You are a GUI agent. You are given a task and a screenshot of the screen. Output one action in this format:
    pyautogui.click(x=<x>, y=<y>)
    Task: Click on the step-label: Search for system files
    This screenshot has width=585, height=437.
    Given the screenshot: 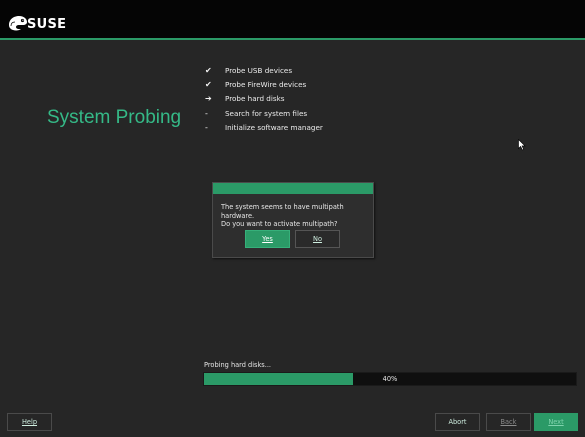 What is the action you would take?
    pyautogui.click(x=266, y=113)
    